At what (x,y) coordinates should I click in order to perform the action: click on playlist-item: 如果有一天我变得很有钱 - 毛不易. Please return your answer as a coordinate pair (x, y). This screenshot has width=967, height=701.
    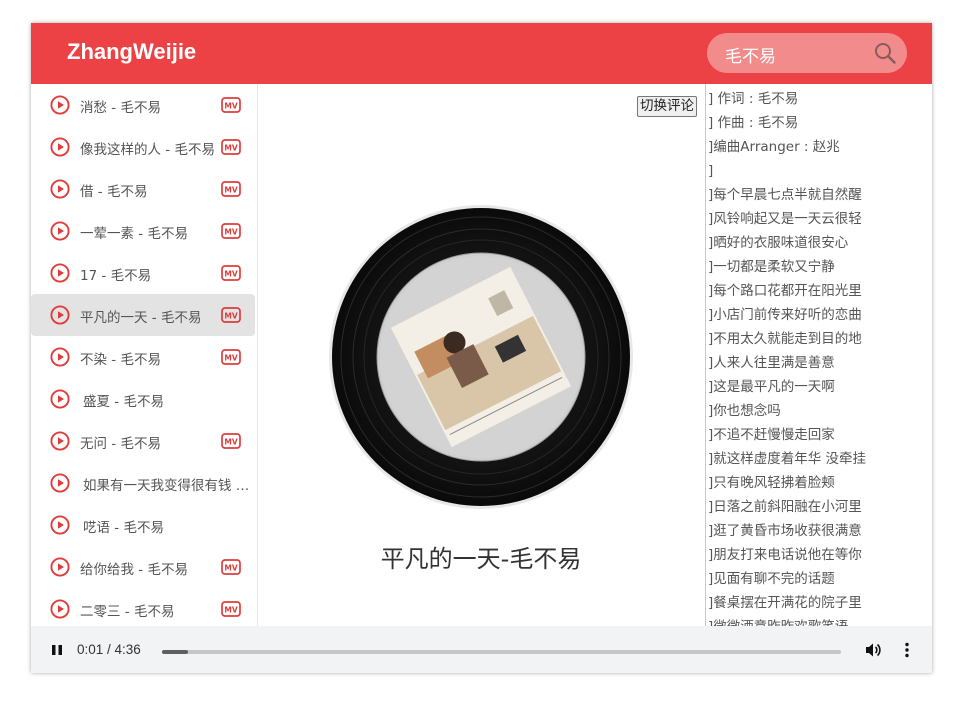
    Looking at the image, I should click on (143, 483).